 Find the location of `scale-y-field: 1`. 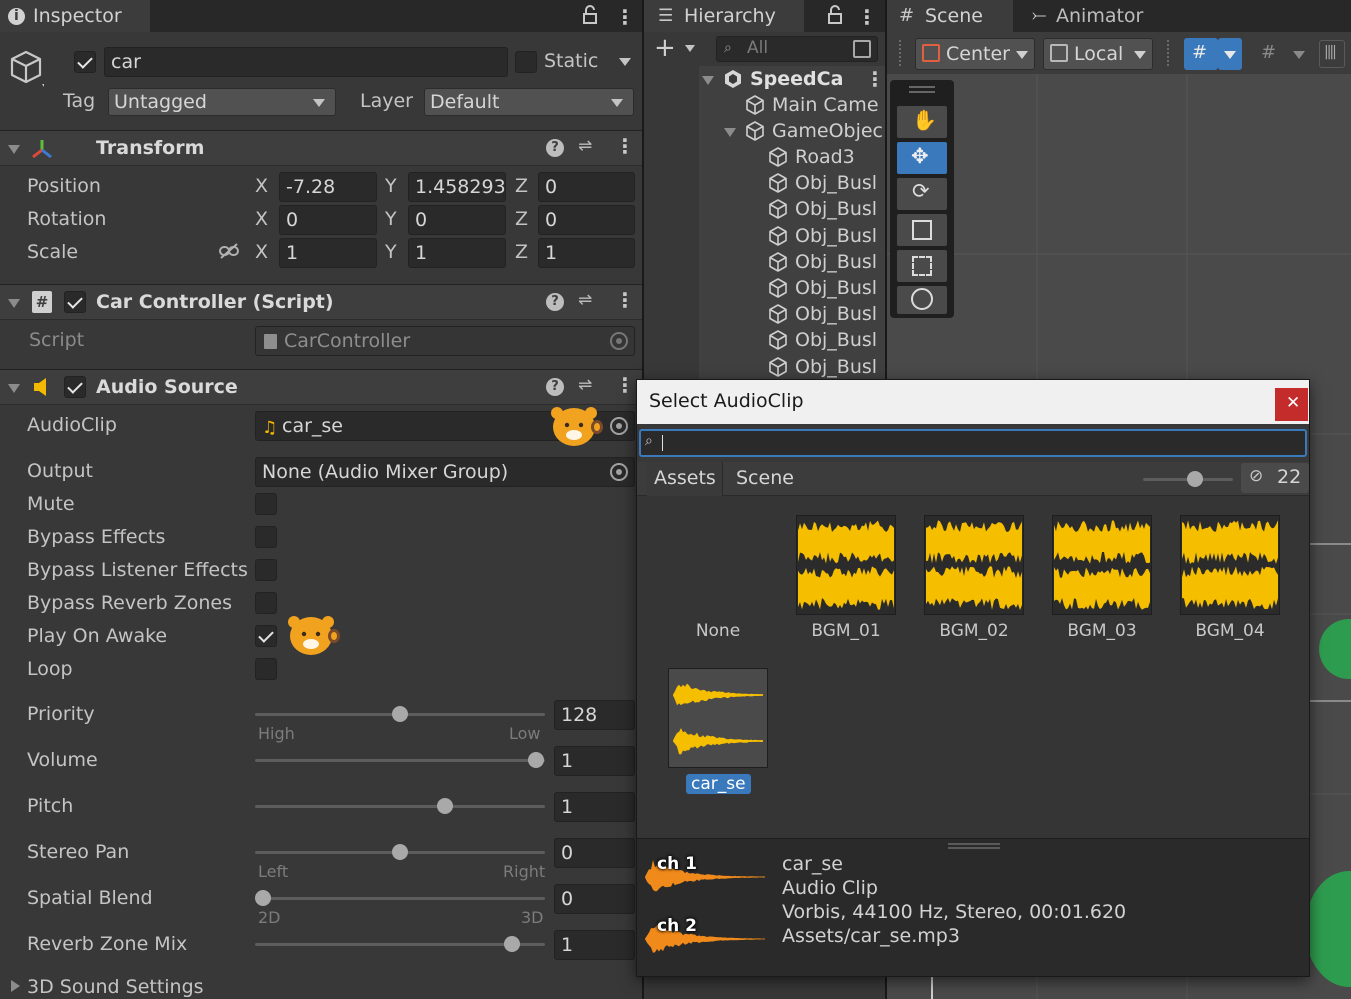

scale-y-field: 1 is located at coordinates (457, 253).